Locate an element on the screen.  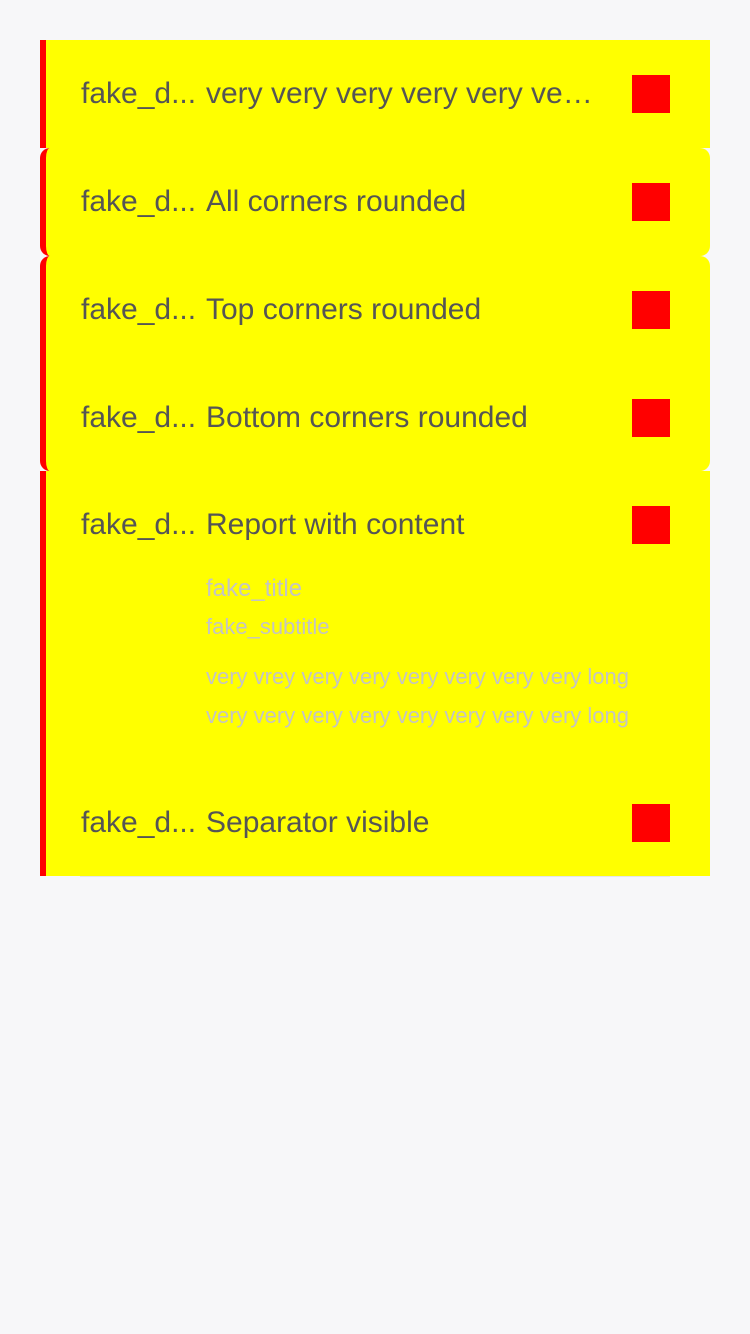
report-content-subtitle: fake_subtitle is located at coordinates (268, 626).